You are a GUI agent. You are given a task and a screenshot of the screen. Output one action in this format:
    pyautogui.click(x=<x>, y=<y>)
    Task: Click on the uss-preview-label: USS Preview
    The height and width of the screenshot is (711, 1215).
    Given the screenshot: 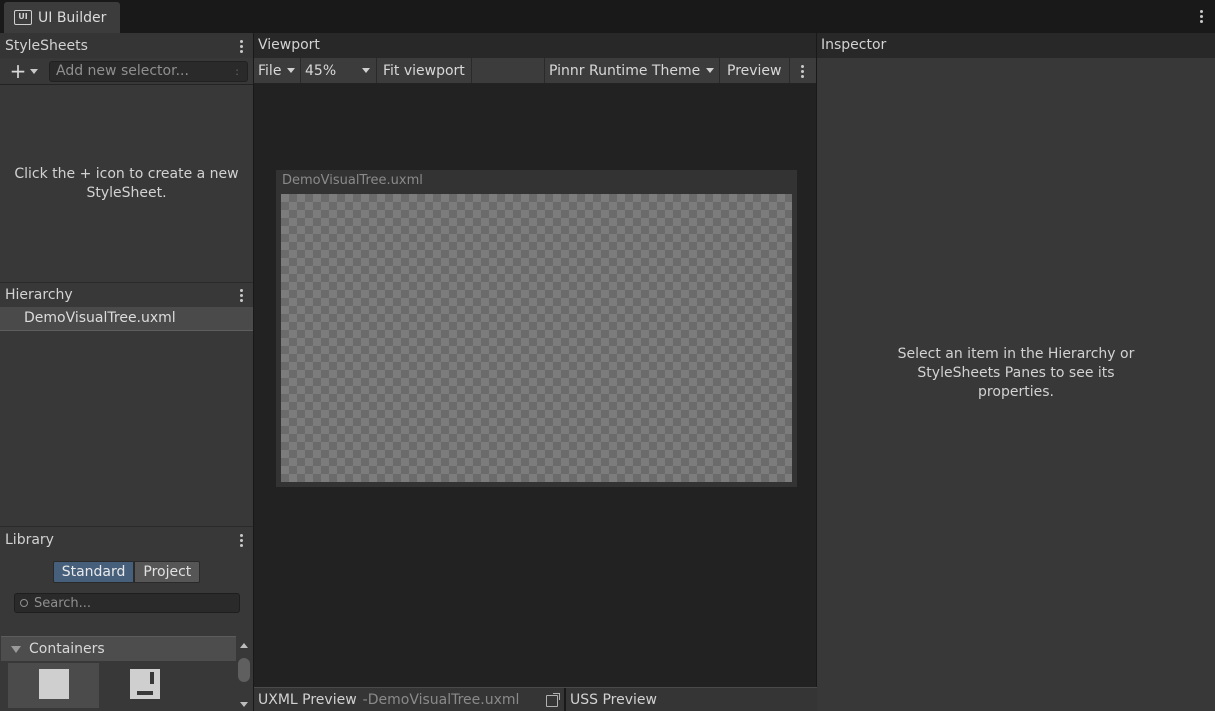 What is the action you would take?
    pyautogui.click(x=613, y=699)
    